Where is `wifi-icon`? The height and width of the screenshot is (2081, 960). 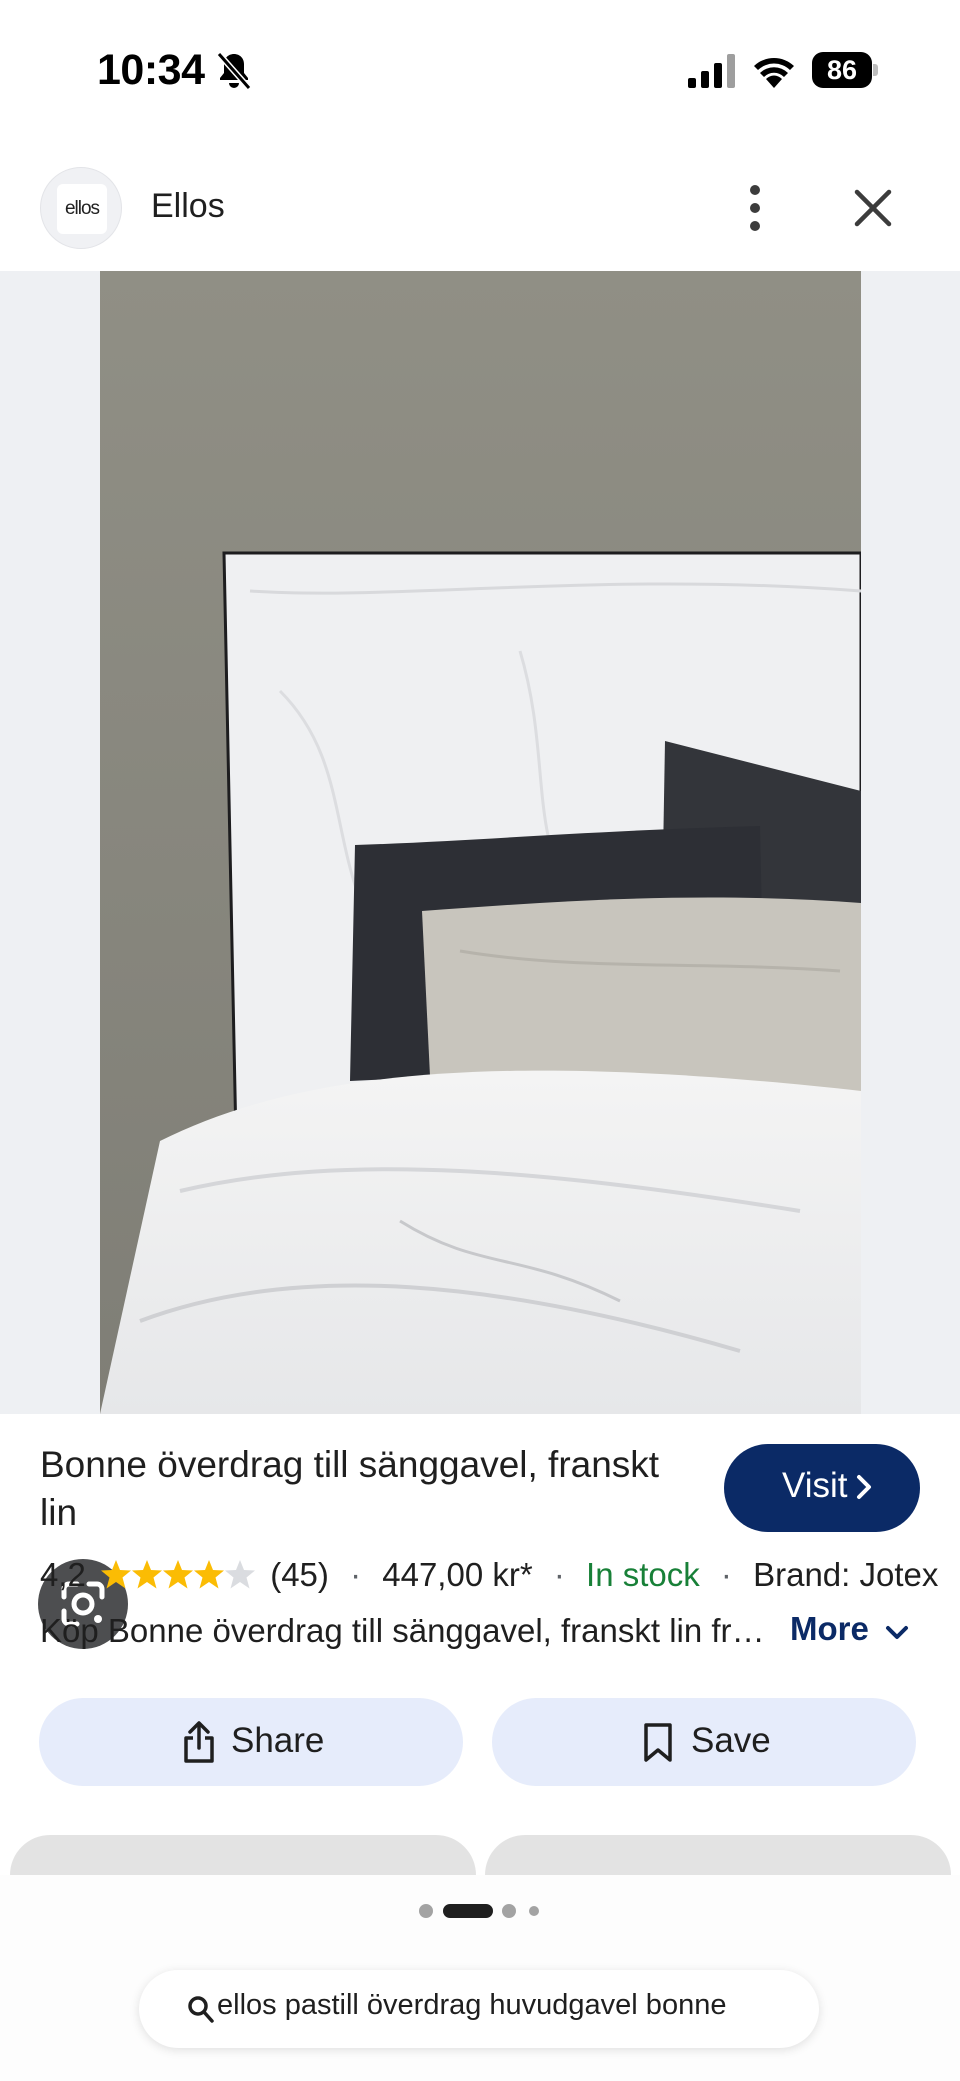 wifi-icon is located at coordinates (774, 73).